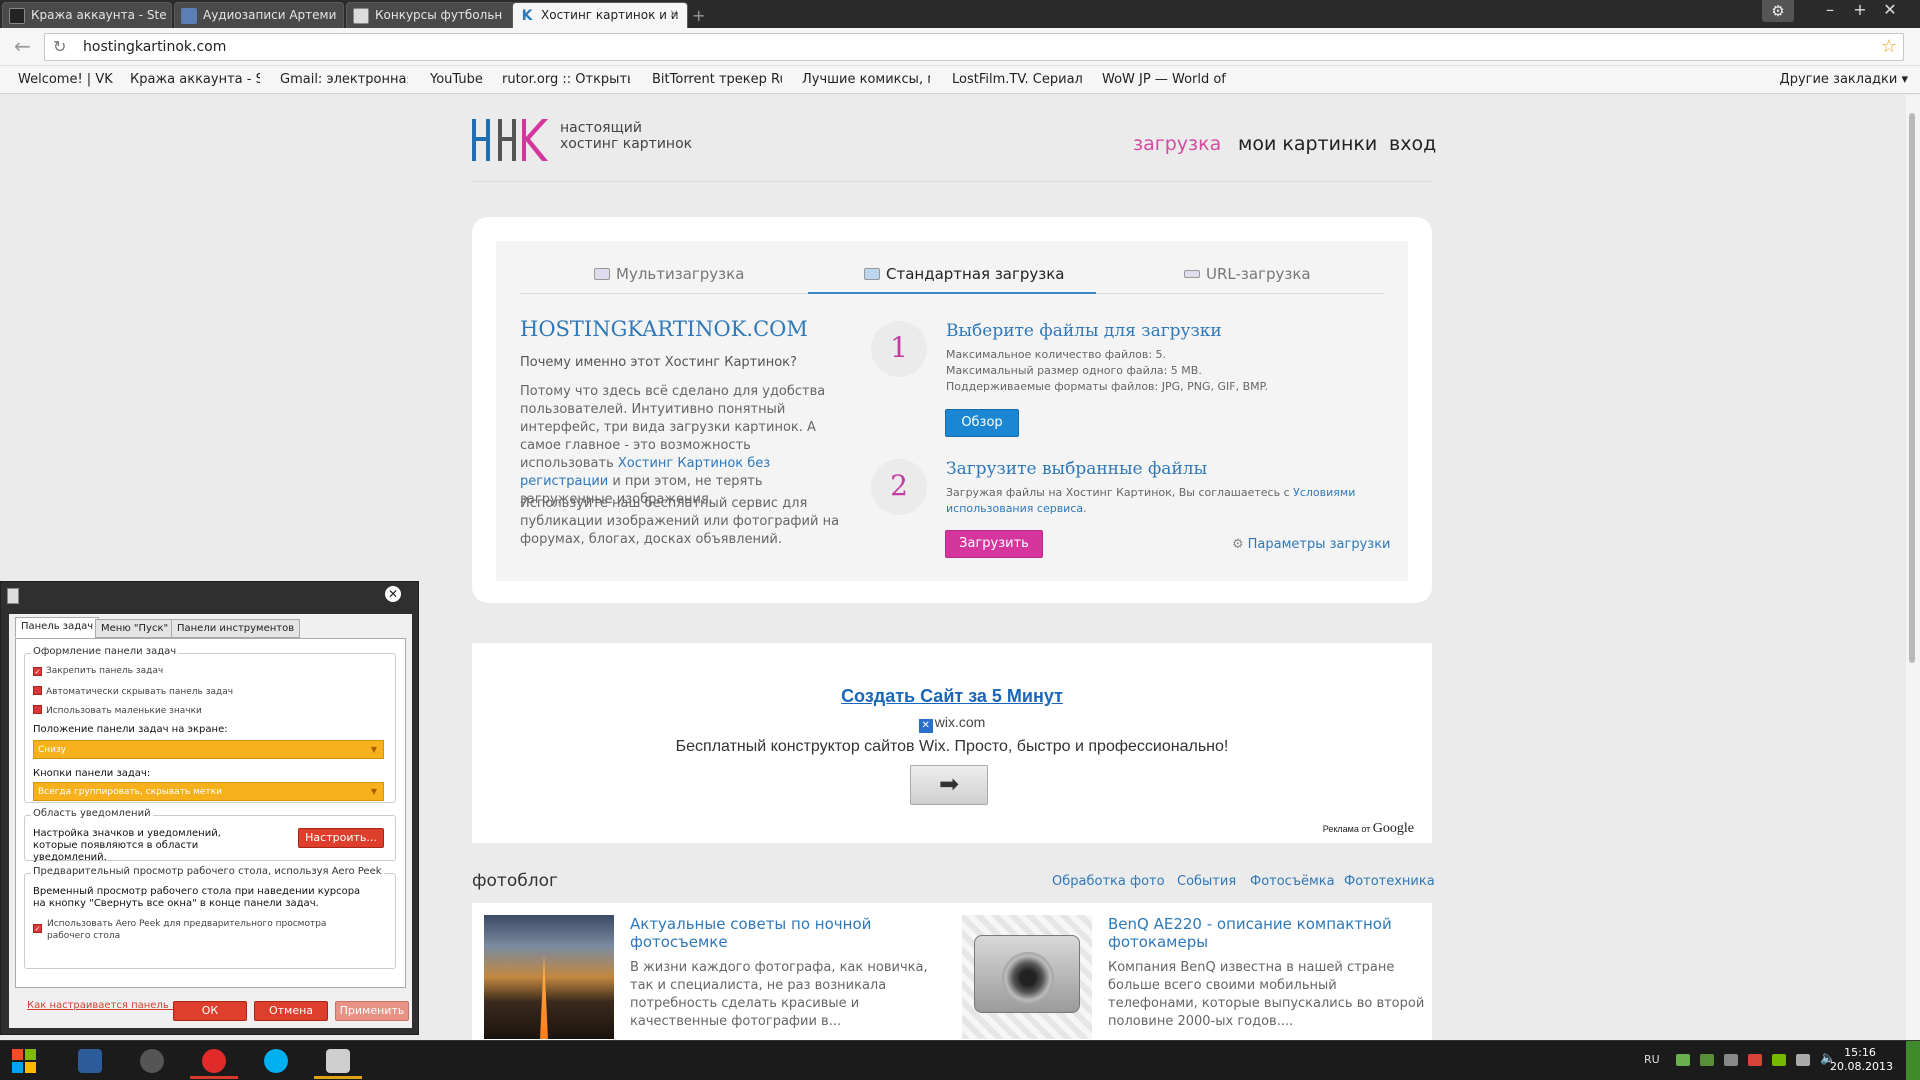  What do you see at coordinates (549, 977) in the screenshot?
I see `night-photo-thumbnail` at bounding box center [549, 977].